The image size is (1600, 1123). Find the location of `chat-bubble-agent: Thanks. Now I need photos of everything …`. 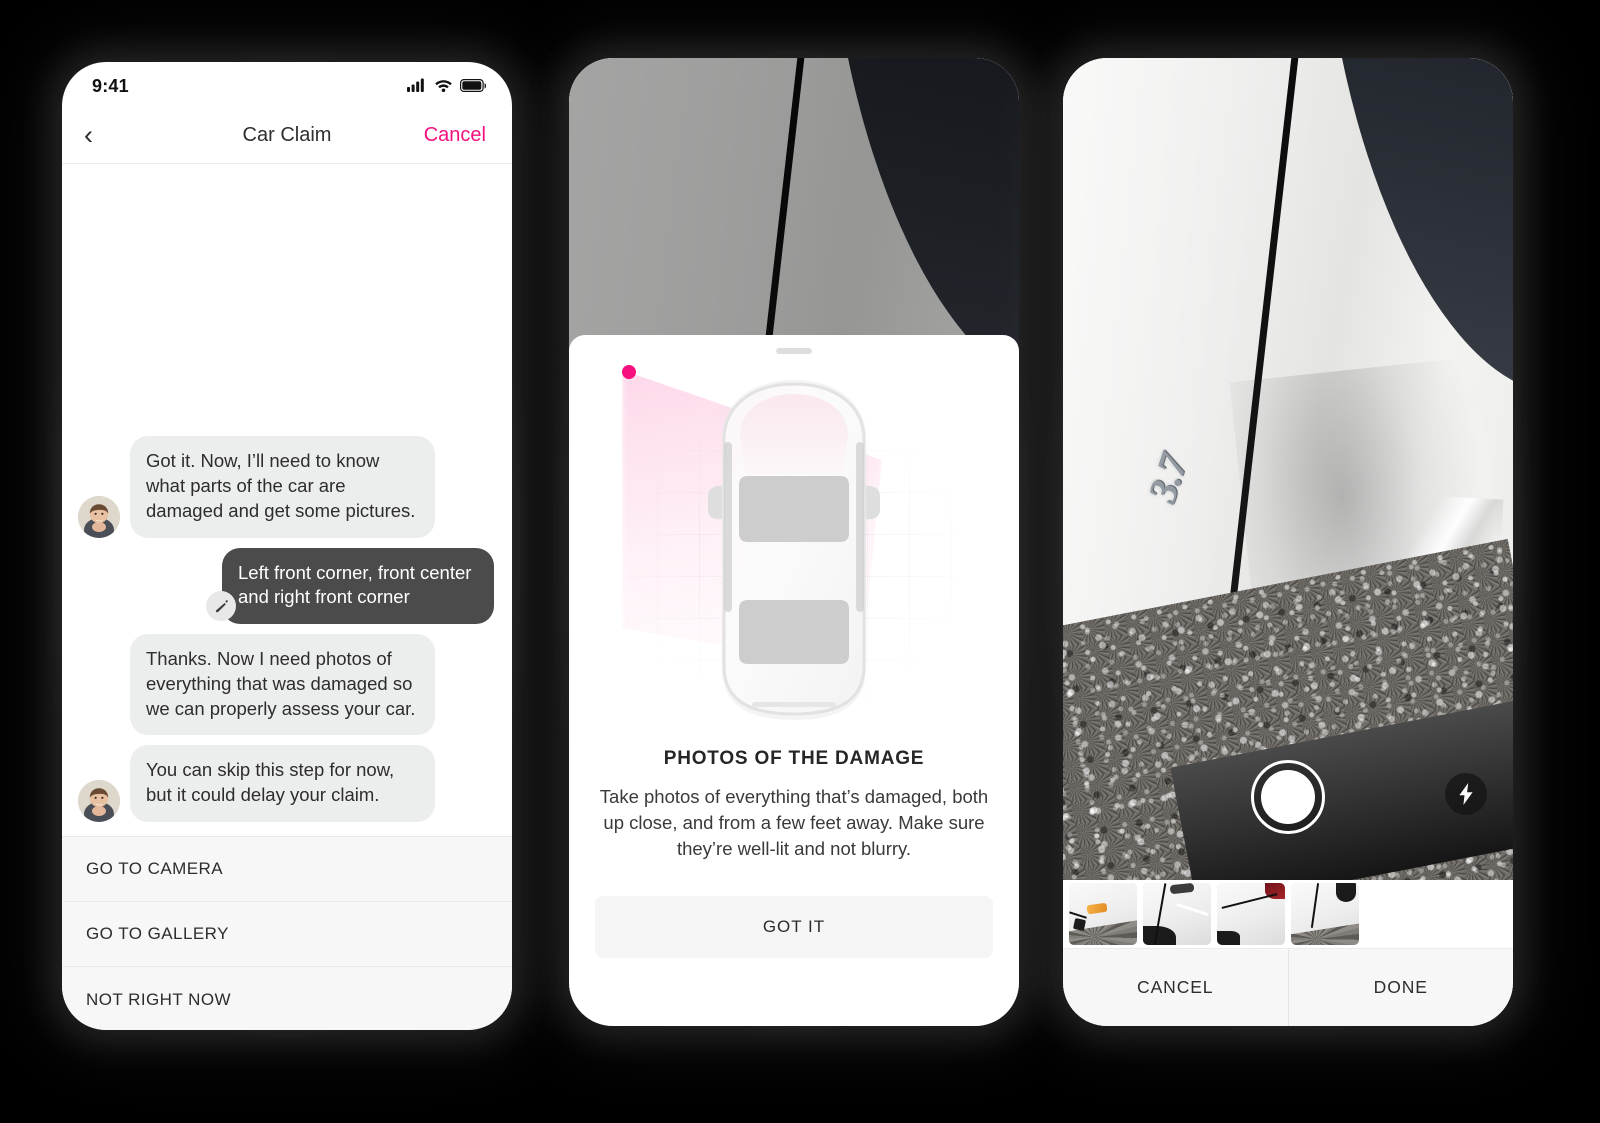

chat-bubble-agent: Thanks. Now I need photos of everything … is located at coordinates (282, 685).